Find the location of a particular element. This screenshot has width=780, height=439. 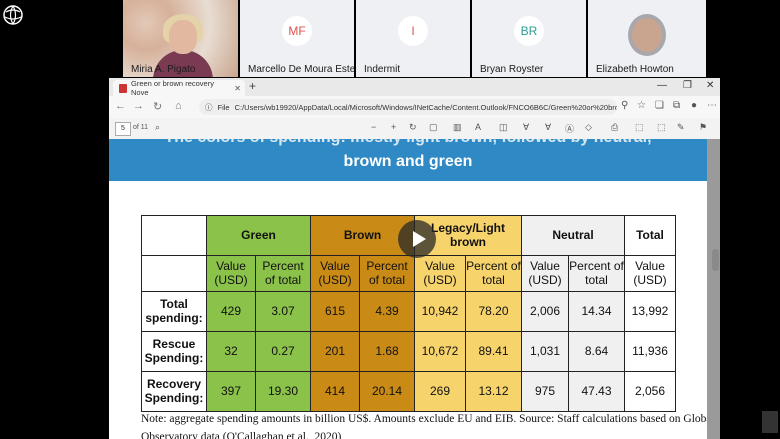

avatar is located at coordinates (647, 35).